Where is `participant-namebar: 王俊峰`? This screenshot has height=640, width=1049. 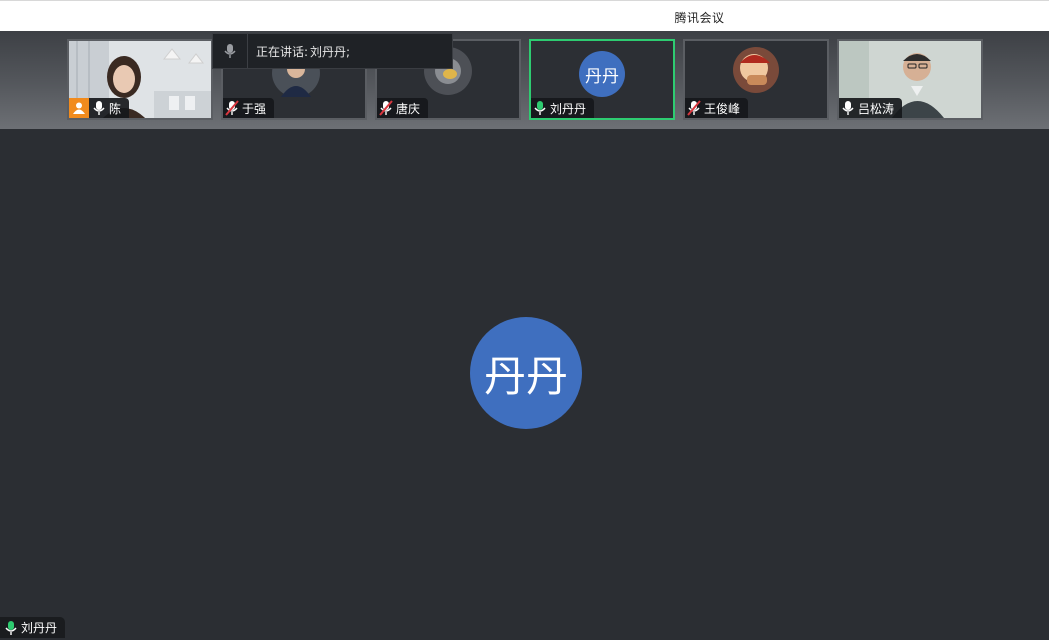 participant-namebar: 王俊峰 is located at coordinates (717, 108).